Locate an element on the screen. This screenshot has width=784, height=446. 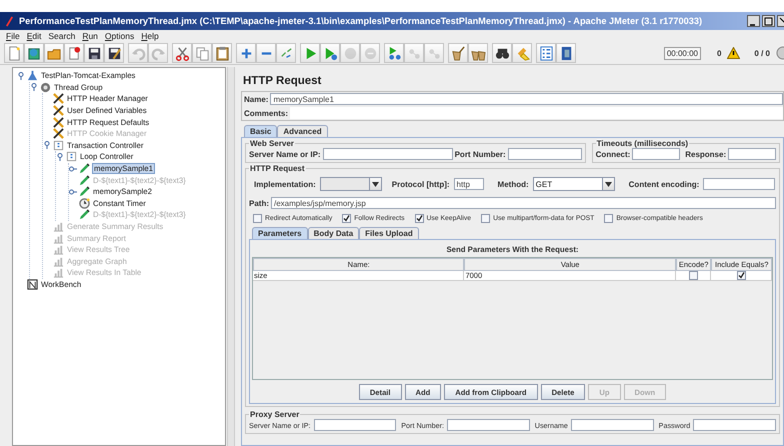
maximize-button is located at coordinates (768, 21).